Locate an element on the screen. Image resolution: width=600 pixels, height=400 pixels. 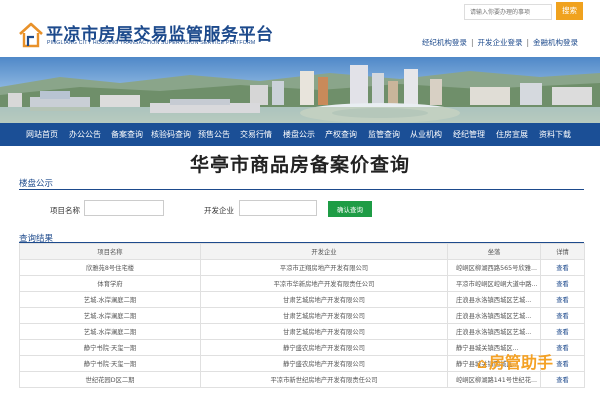
nav-broker-management: 经纪管理 is located at coordinates (469, 134).